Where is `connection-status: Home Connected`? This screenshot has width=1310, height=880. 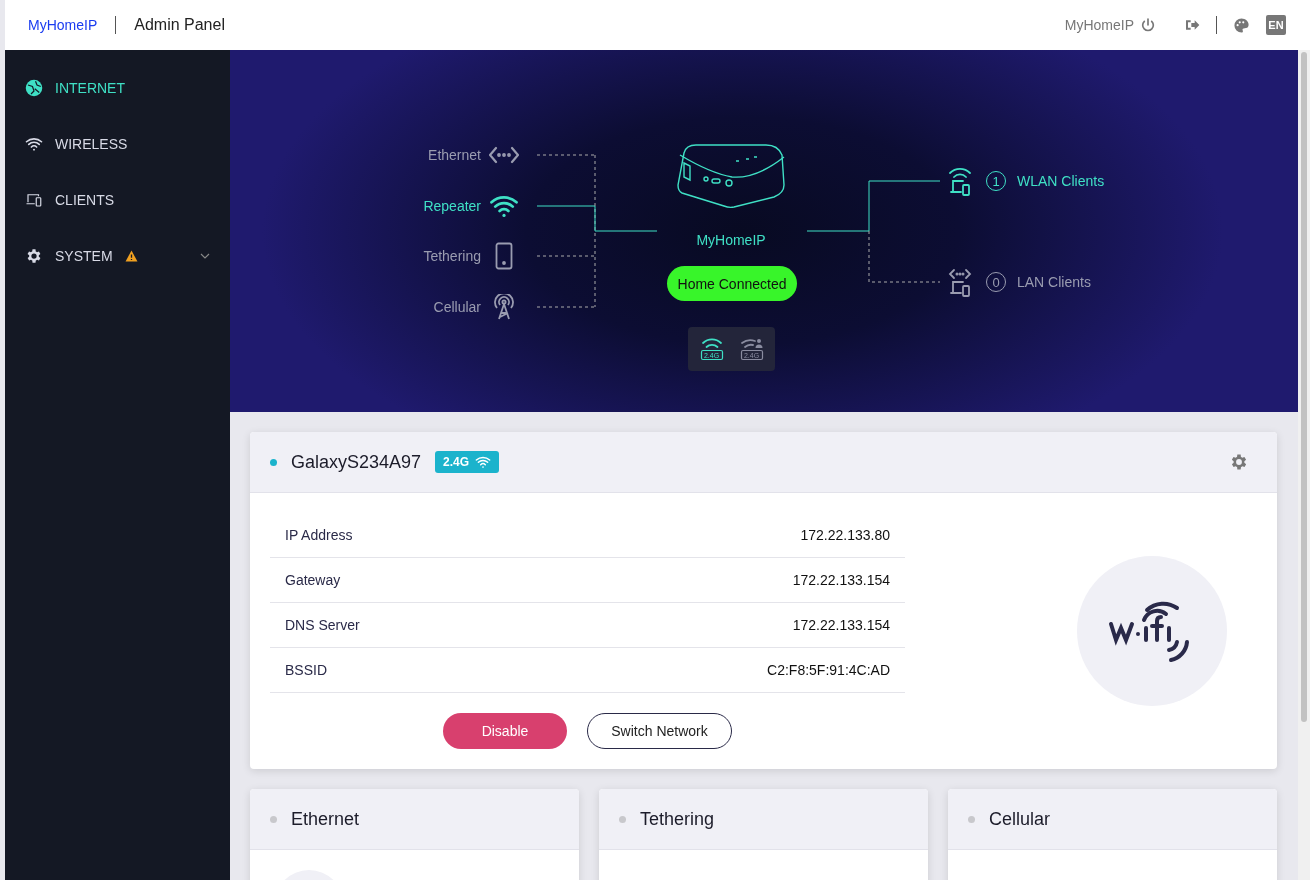 connection-status: Home Connected is located at coordinates (732, 283).